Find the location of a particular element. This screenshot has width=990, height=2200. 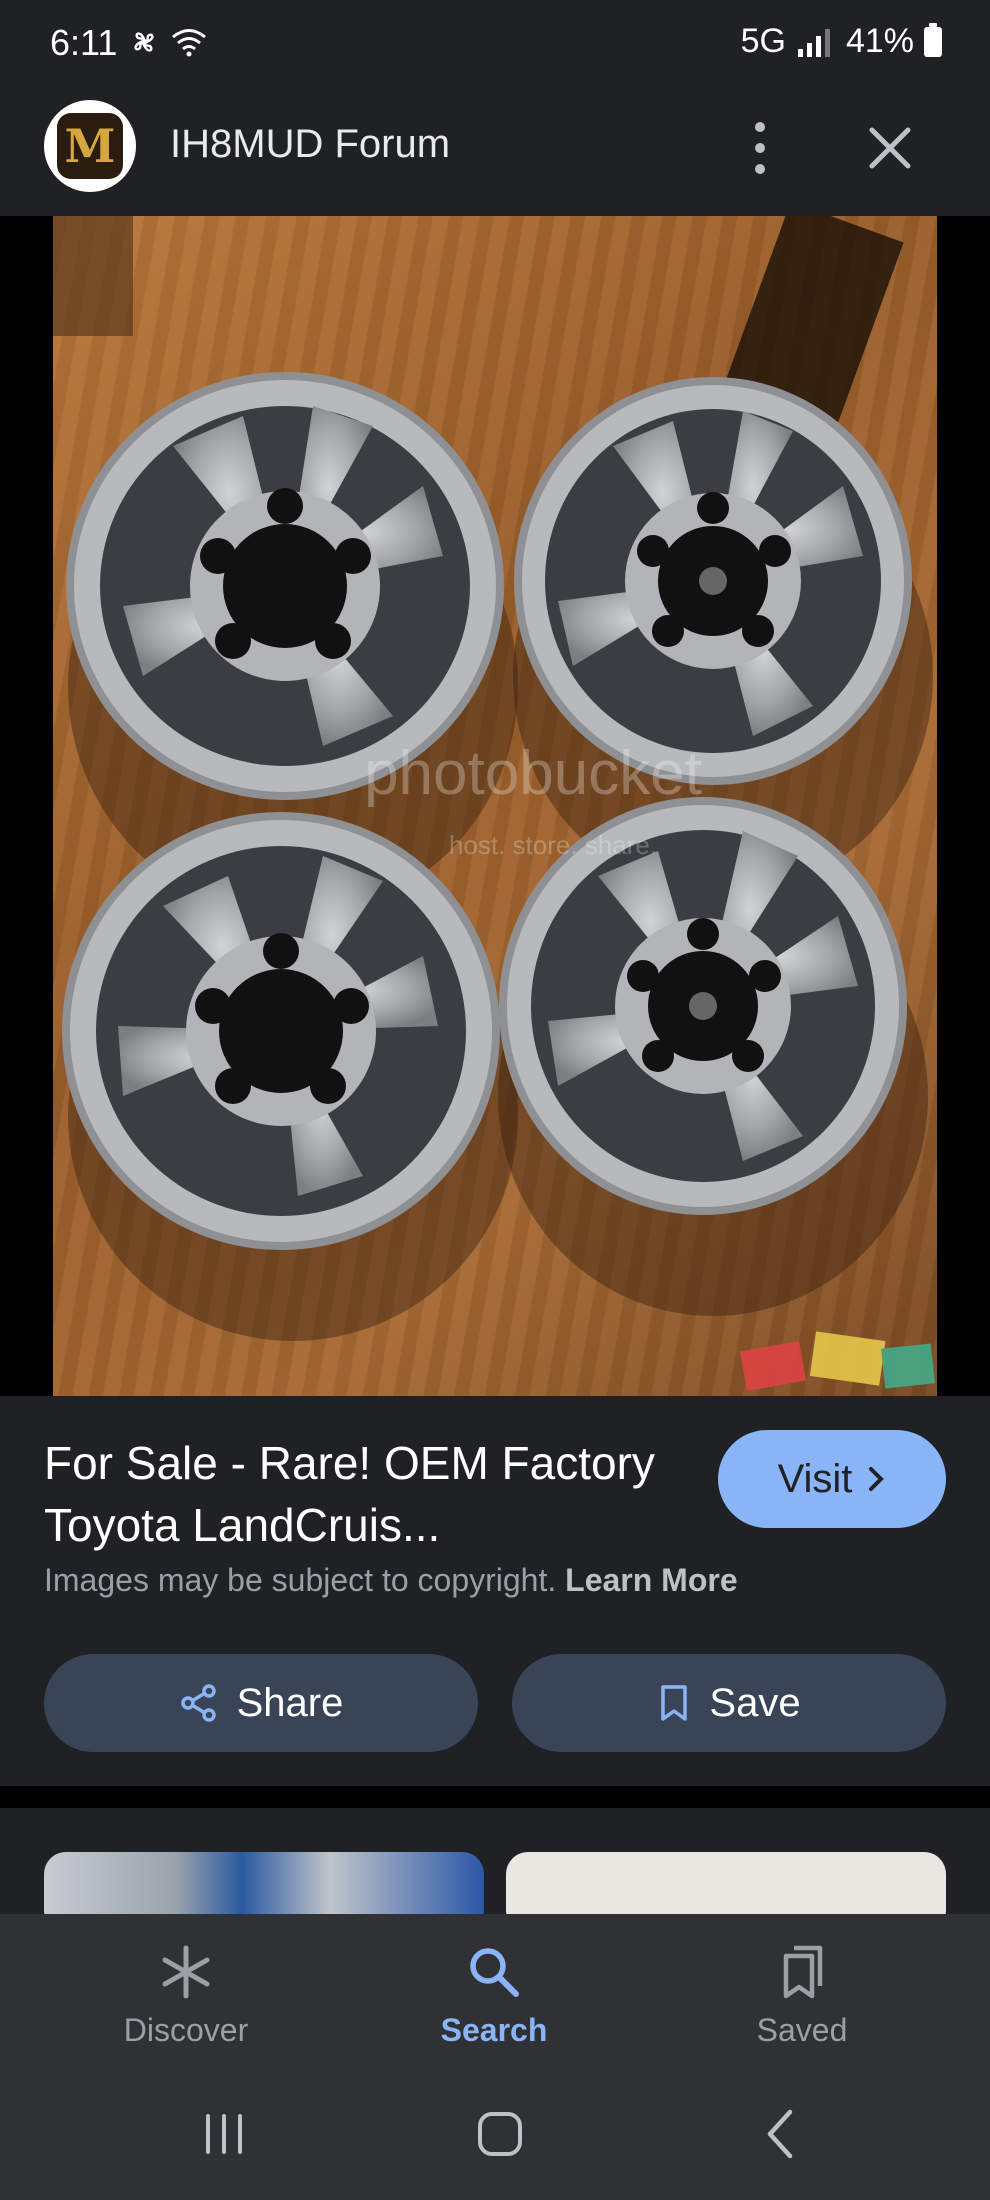

status-left-icons is located at coordinates (168, 42).